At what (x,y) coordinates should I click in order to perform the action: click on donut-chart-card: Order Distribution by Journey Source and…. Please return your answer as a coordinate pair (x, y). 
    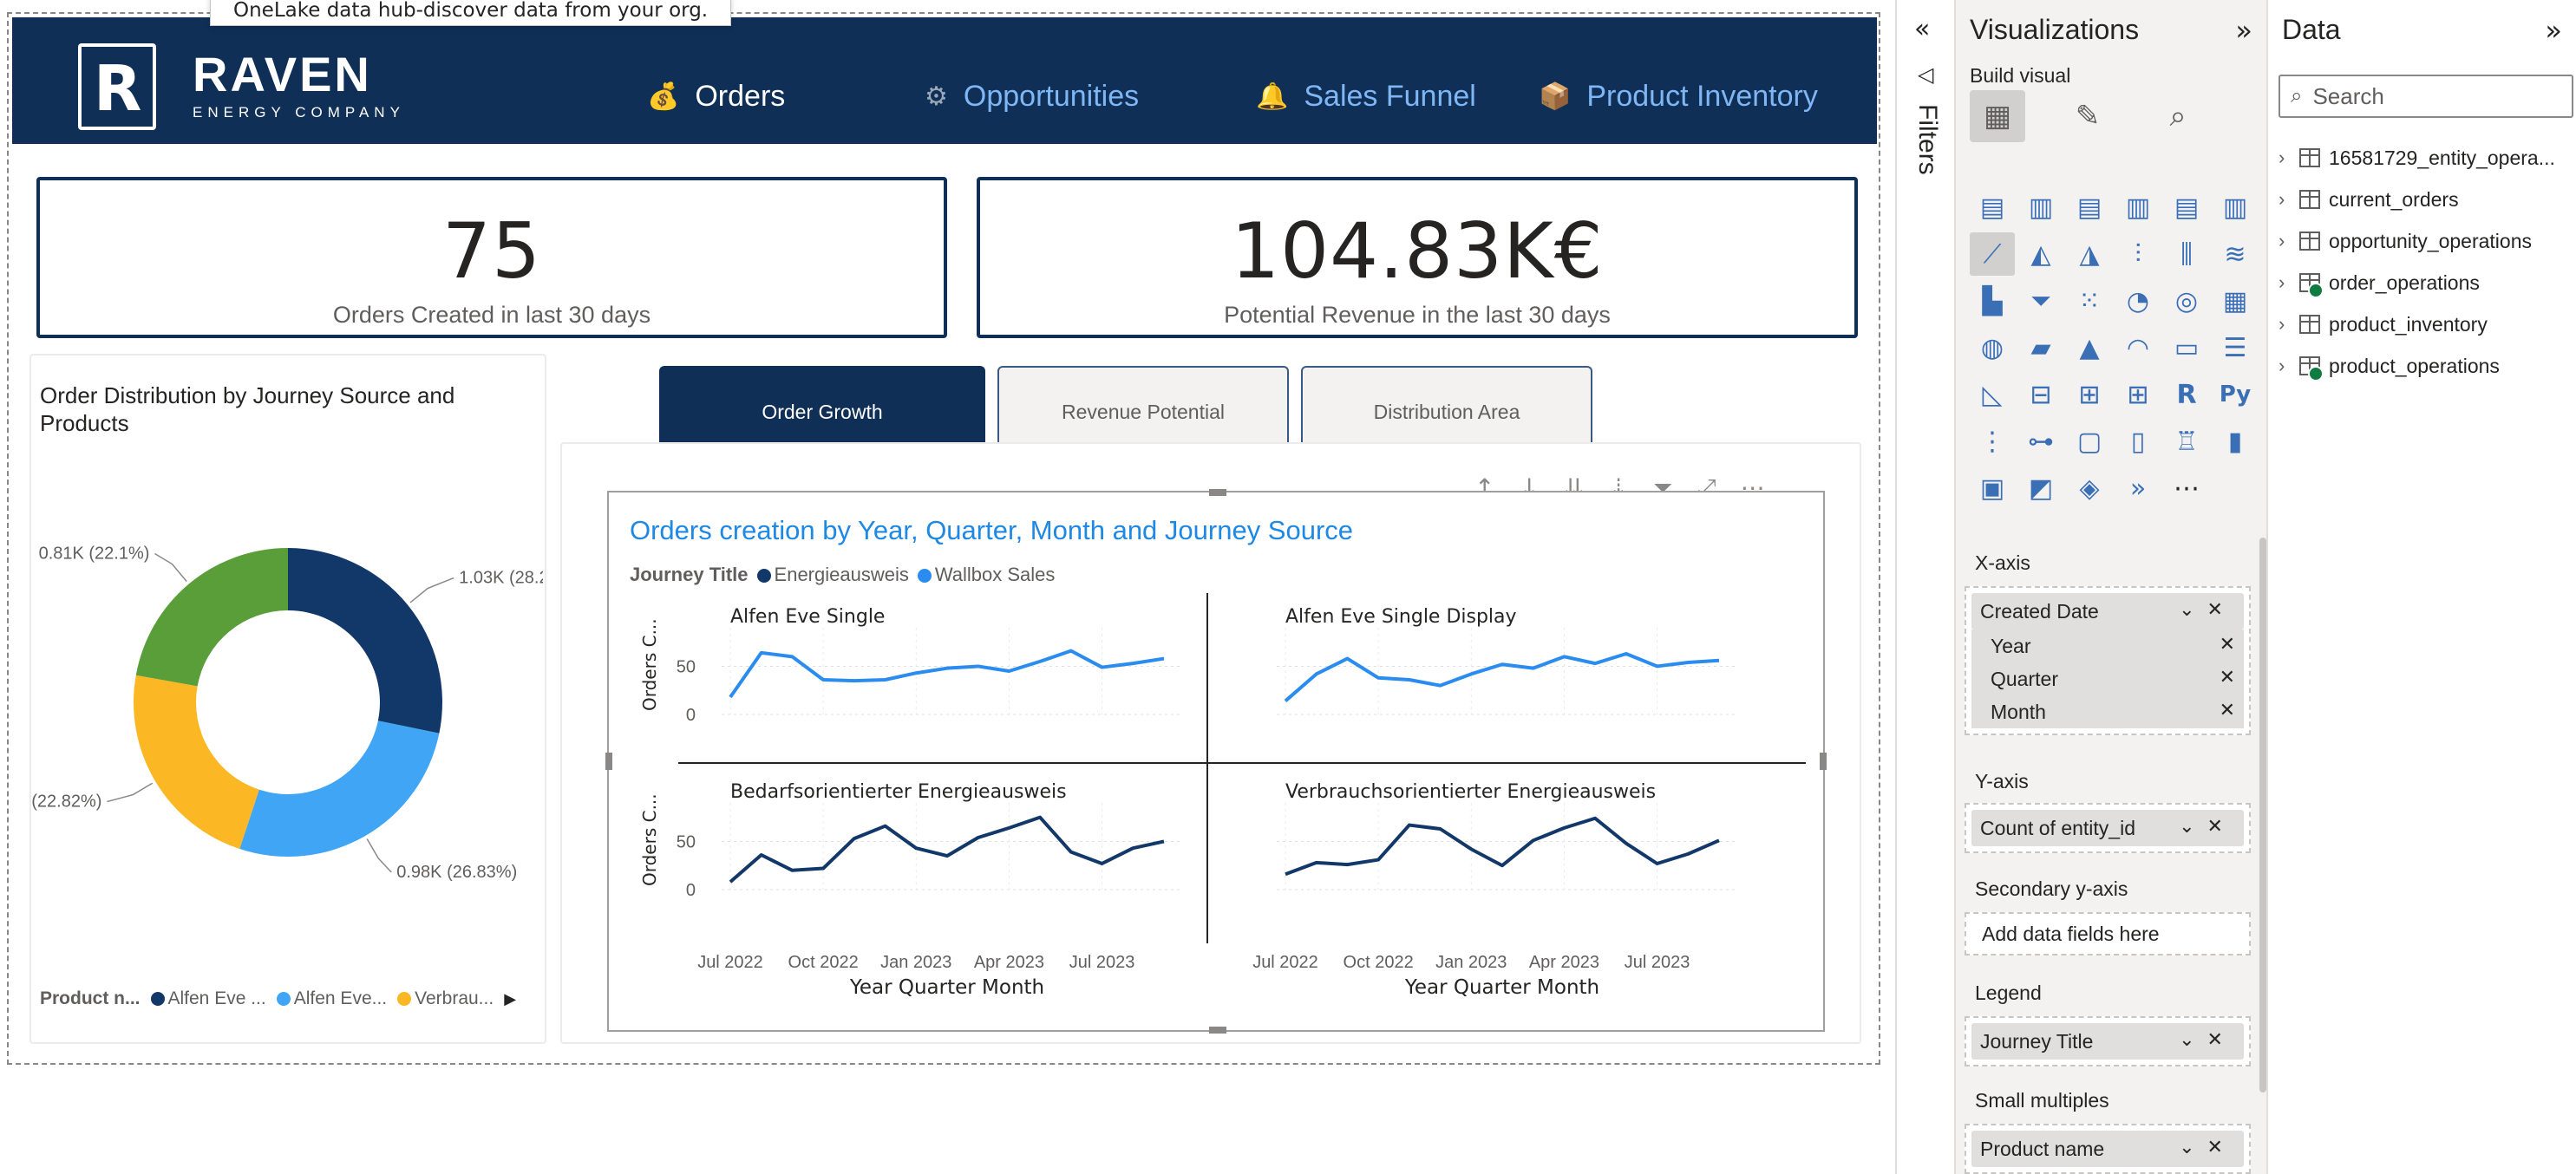
    Looking at the image, I should click on (287, 699).